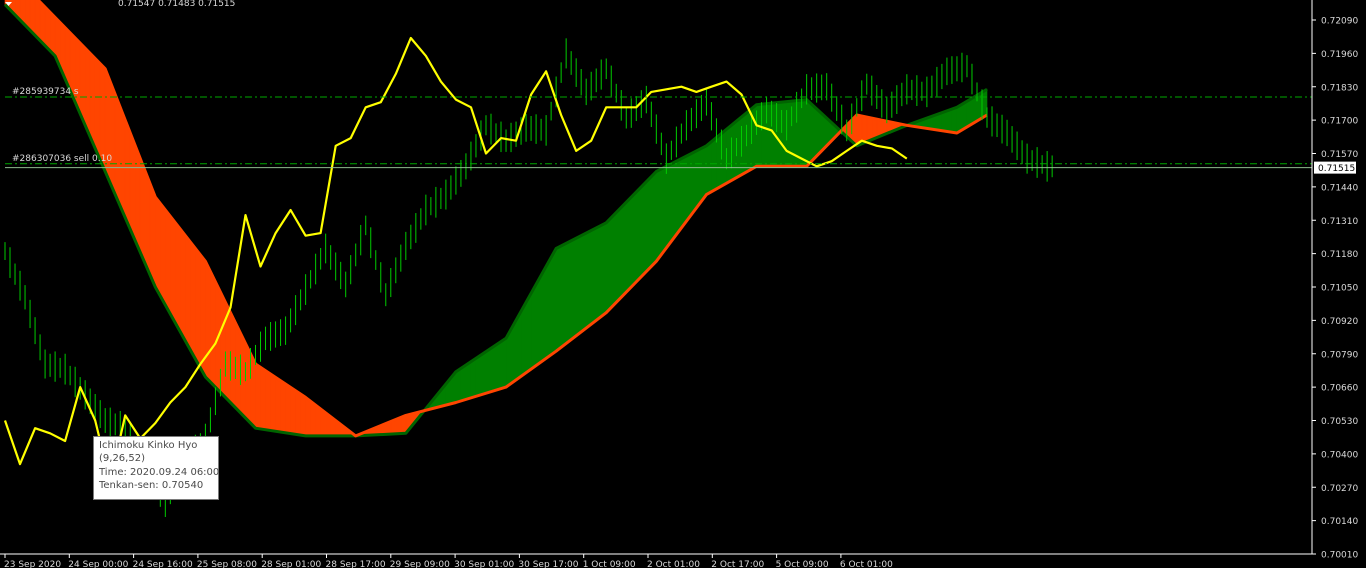 This screenshot has height=568, width=1366. Describe the element at coordinates (151, 485) in the screenshot. I see `tooltip-value: Tenkan-sen: 0.70540` at that location.